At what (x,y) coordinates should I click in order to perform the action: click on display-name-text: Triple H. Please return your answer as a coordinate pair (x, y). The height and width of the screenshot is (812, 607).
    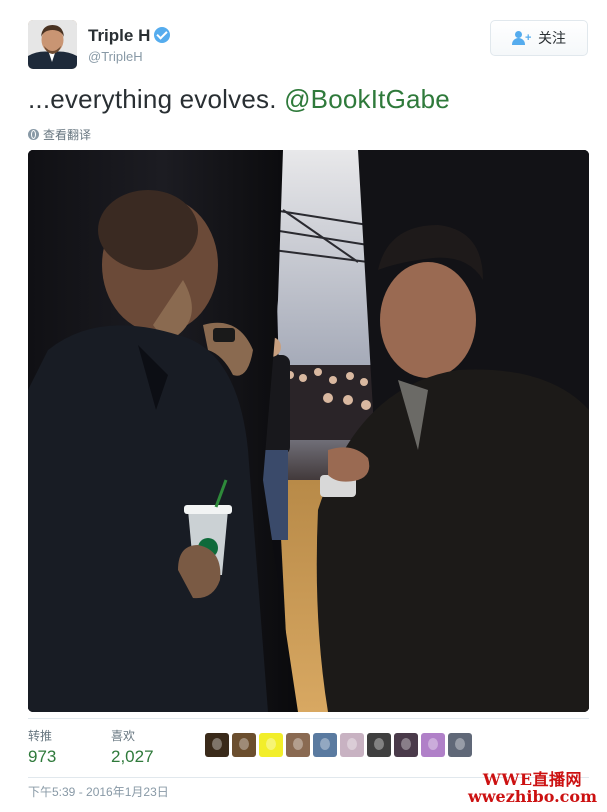
    Looking at the image, I should click on (119, 35).